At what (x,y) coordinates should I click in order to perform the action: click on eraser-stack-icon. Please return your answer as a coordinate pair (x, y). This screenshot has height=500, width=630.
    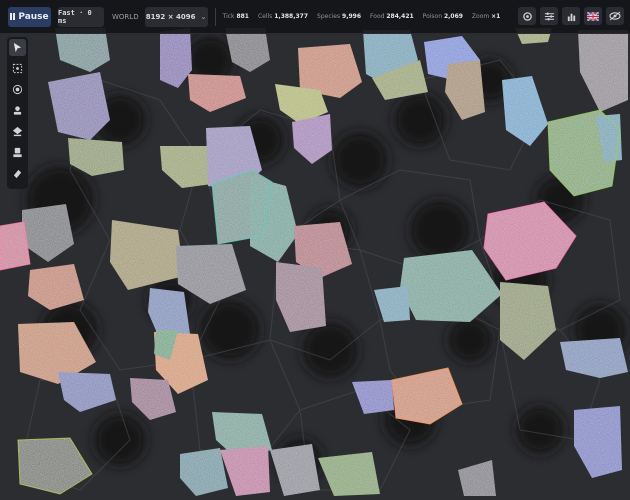
    Looking at the image, I should click on (17, 131).